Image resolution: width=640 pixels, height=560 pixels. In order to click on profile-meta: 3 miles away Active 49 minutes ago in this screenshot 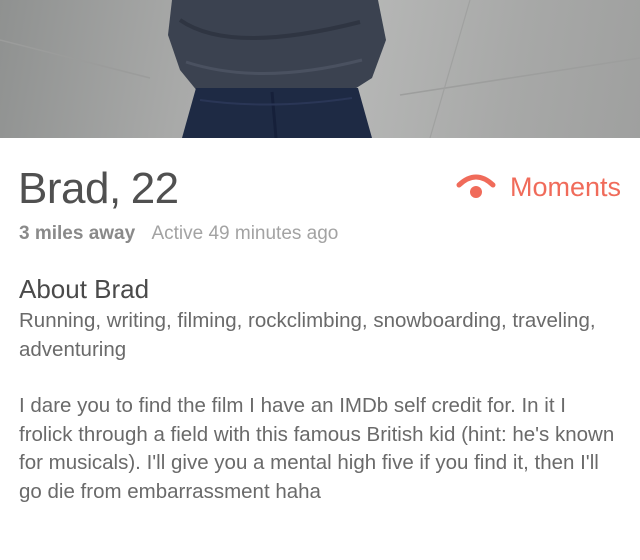, I will do `click(178, 234)`.